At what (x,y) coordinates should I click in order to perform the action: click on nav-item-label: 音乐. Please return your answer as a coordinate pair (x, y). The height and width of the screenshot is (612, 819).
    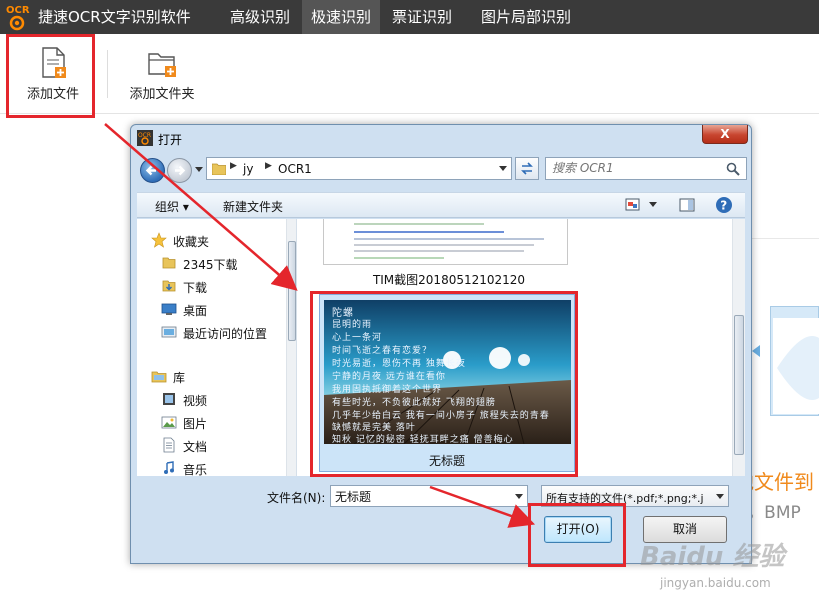
    Looking at the image, I should click on (195, 469).